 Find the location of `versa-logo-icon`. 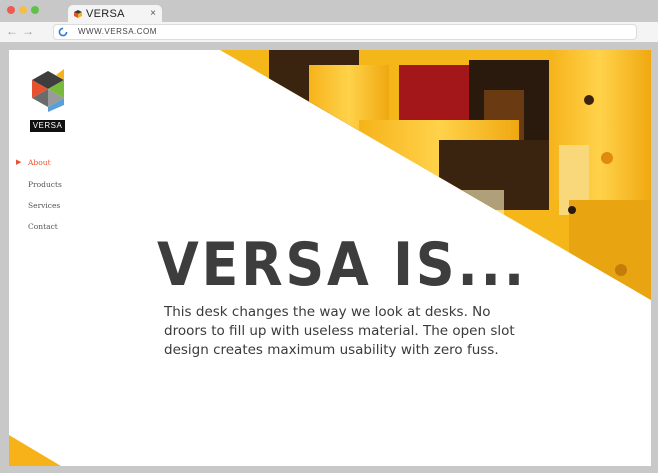

versa-logo-icon is located at coordinates (48, 91).